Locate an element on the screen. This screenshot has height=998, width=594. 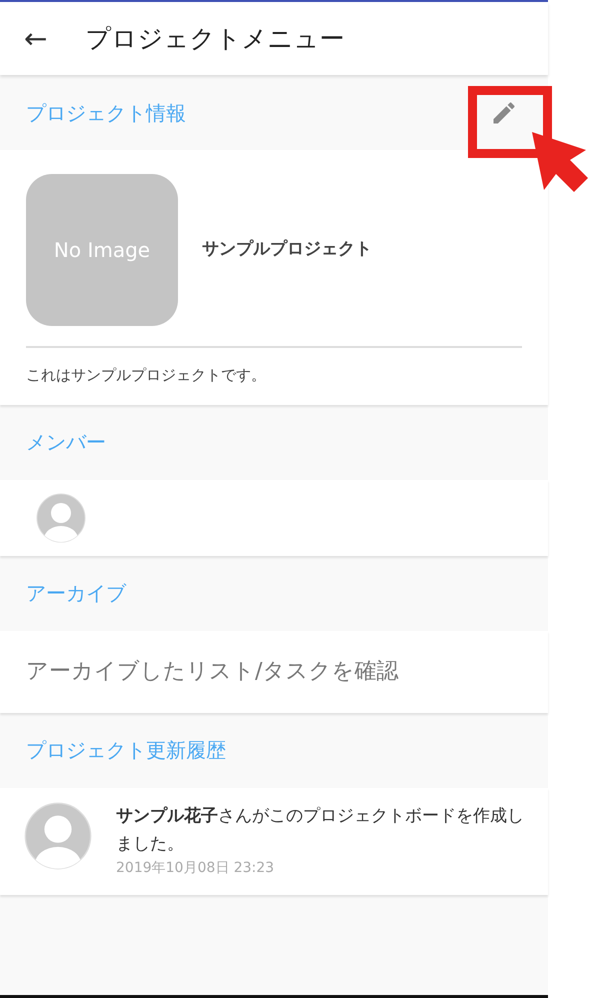
section-heading: アーカイブ is located at coordinates (76, 593).